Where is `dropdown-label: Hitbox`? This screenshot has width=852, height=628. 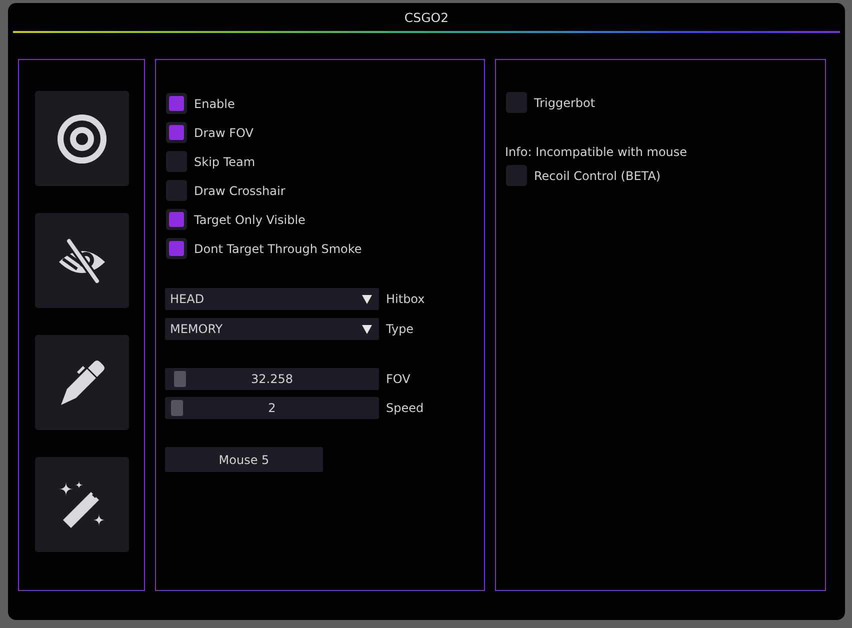
dropdown-label: Hitbox is located at coordinates (405, 299).